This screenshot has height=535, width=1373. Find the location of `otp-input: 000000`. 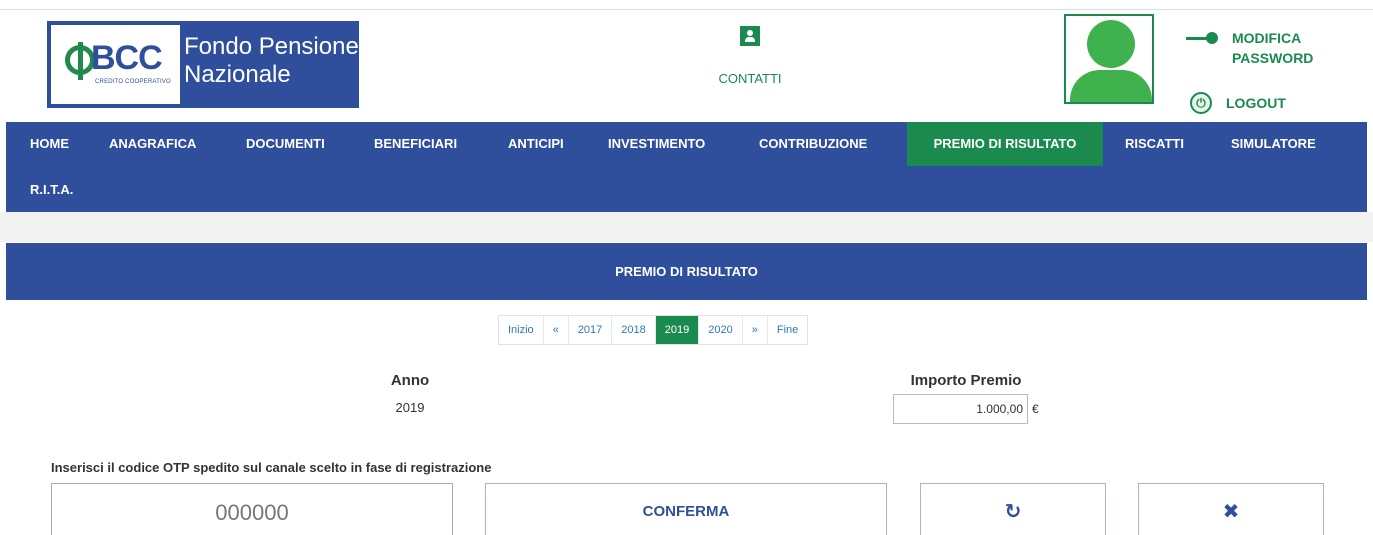

otp-input: 000000 is located at coordinates (252, 509).